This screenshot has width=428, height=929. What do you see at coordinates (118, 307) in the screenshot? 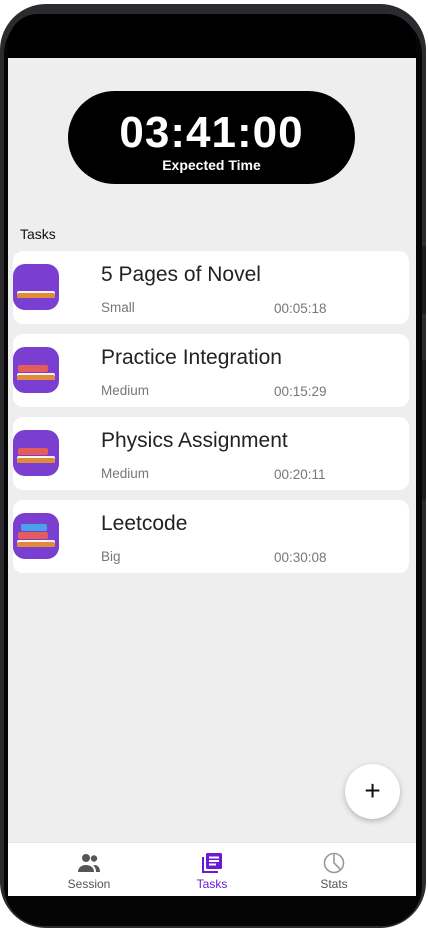
I see `task-size: Small` at bounding box center [118, 307].